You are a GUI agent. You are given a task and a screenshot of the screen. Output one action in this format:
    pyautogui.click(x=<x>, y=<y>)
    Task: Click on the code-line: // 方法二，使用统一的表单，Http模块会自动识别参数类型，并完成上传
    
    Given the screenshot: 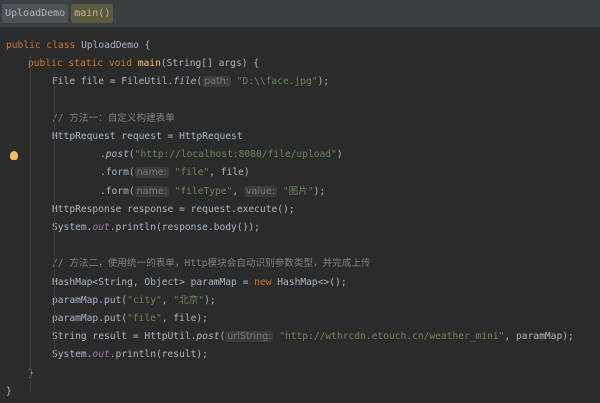 What is the action you would take?
    pyautogui.click(x=211, y=264)
    